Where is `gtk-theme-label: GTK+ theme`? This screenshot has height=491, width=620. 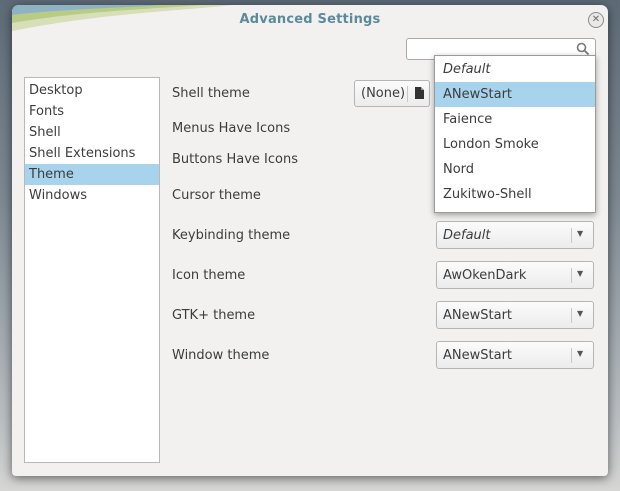 gtk-theme-label: GTK+ theme is located at coordinates (214, 315).